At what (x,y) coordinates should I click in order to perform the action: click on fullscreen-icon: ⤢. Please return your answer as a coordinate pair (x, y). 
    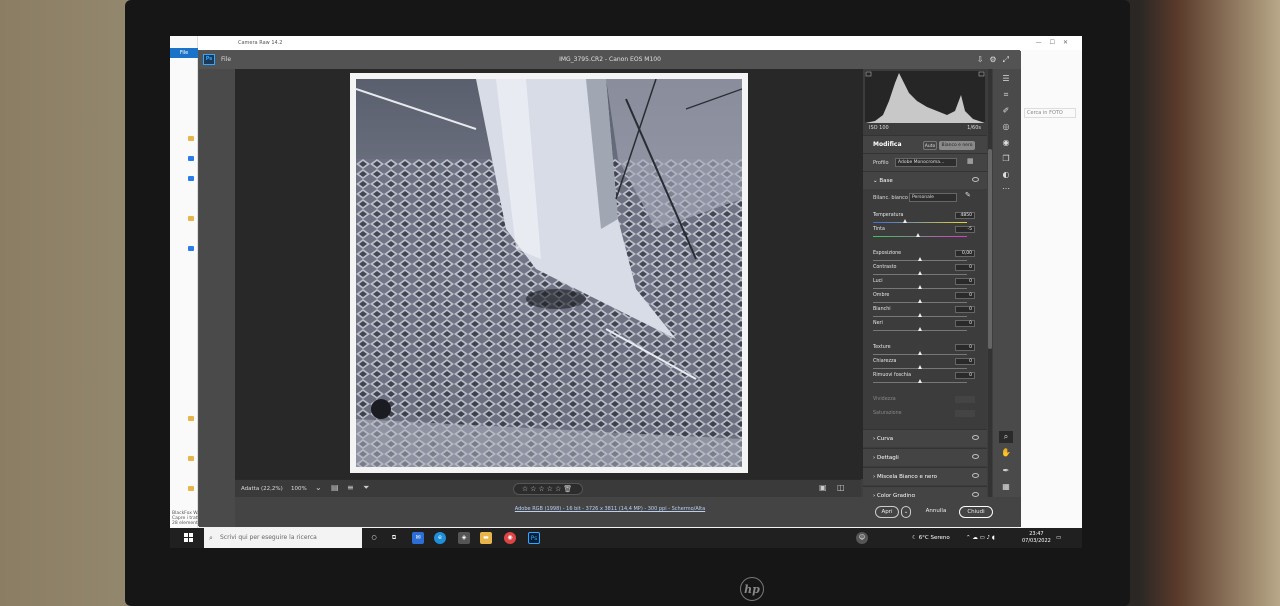
    Looking at the image, I should click on (1009, 59).